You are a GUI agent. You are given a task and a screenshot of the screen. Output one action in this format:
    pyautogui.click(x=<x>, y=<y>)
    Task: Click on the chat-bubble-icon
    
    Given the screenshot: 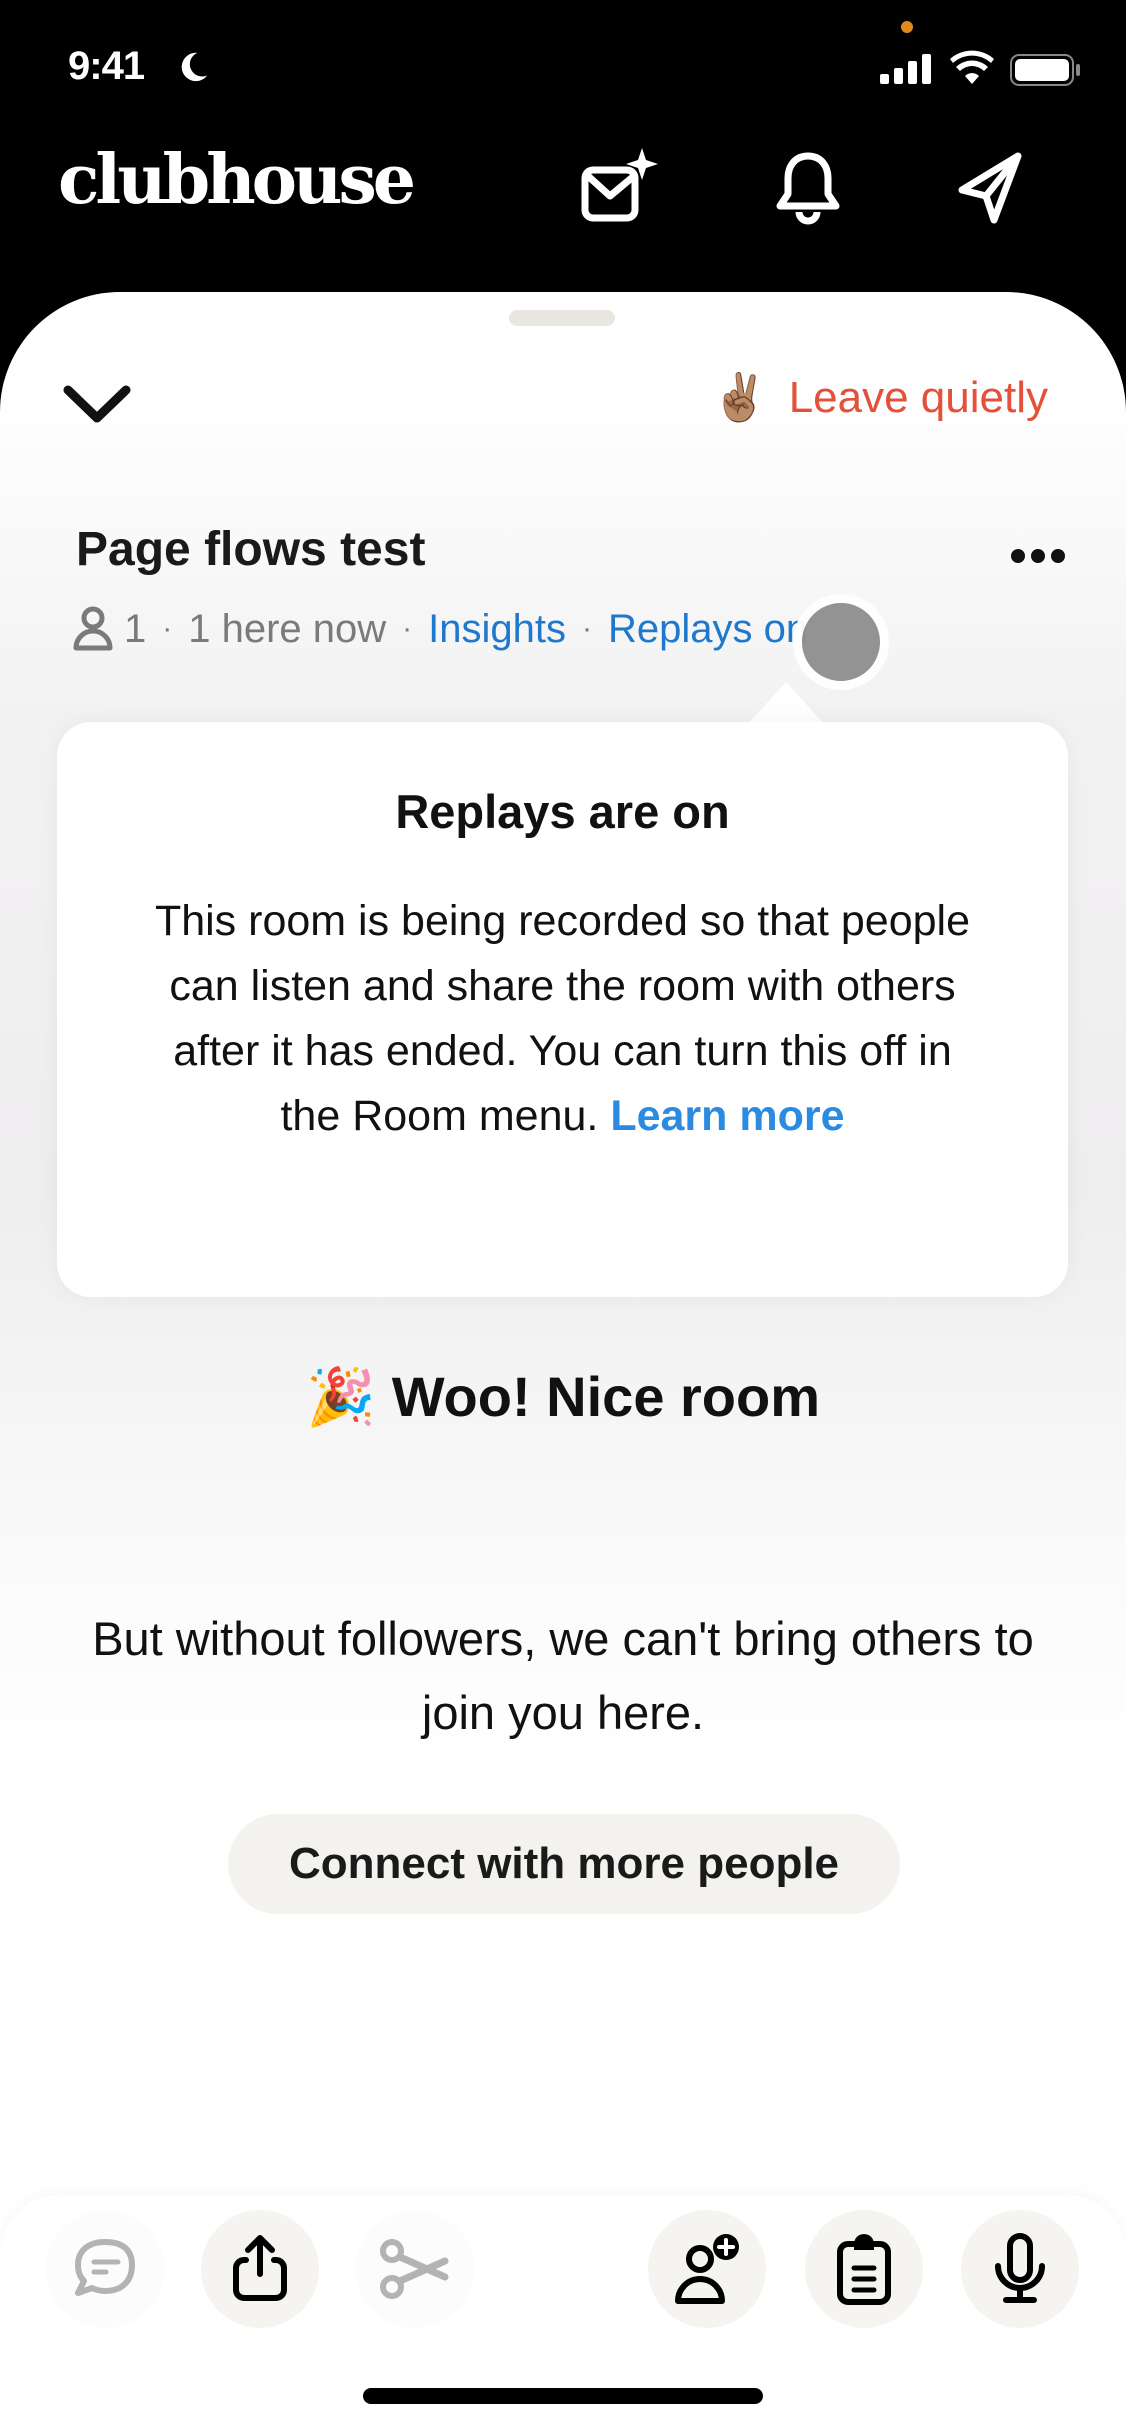 What is the action you would take?
    pyautogui.click(x=105, y=2267)
    